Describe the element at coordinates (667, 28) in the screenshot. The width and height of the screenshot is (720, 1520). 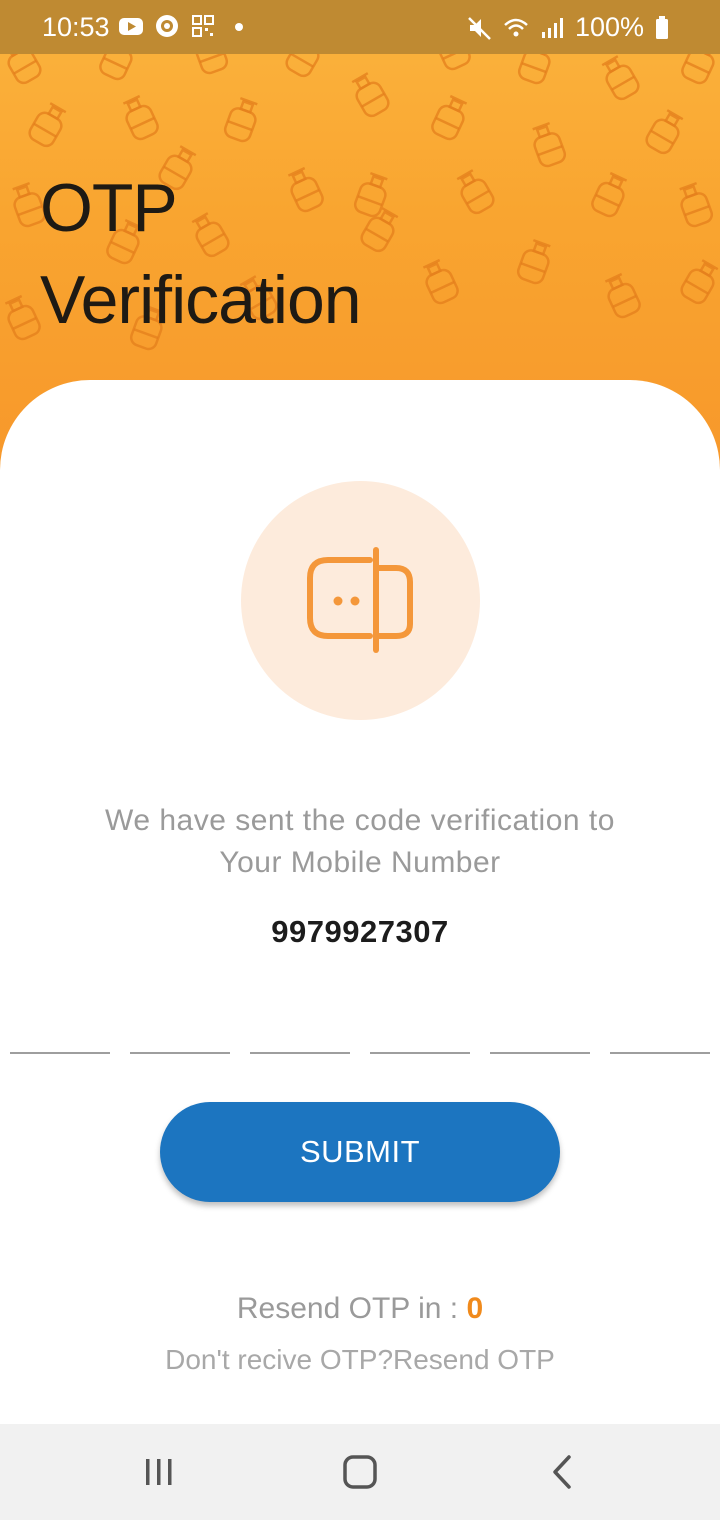
I see `battery-icon` at that location.